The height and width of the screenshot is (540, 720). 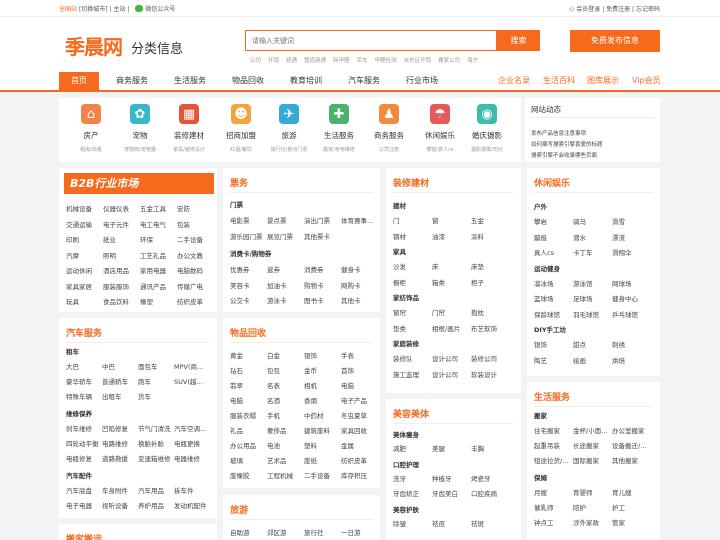 What do you see at coordinates (358, 445) in the screenshot?
I see `category-link: 金属` at bounding box center [358, 445].